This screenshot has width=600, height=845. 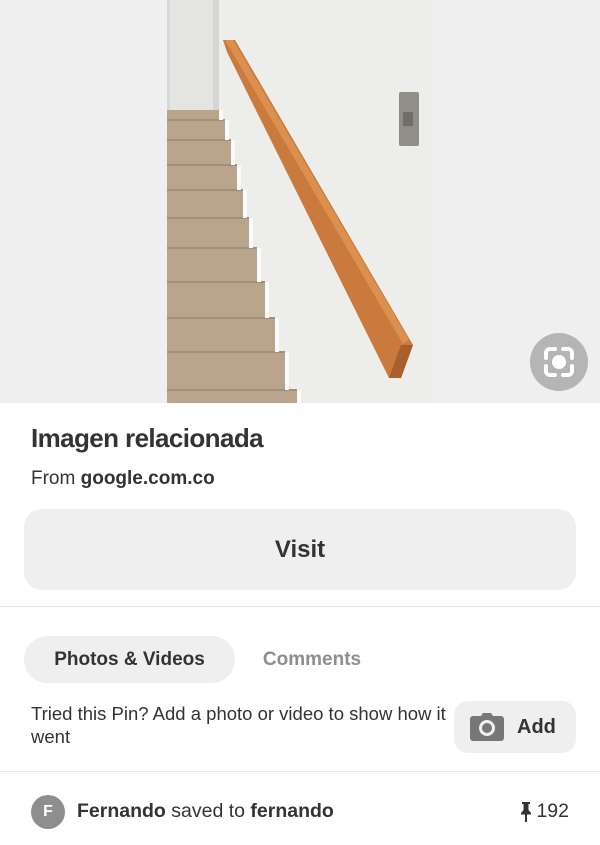 What do you see at coordinates (536, 726) in the screenshot?
I see `add-label: Add` at bounding box center [536, 726].